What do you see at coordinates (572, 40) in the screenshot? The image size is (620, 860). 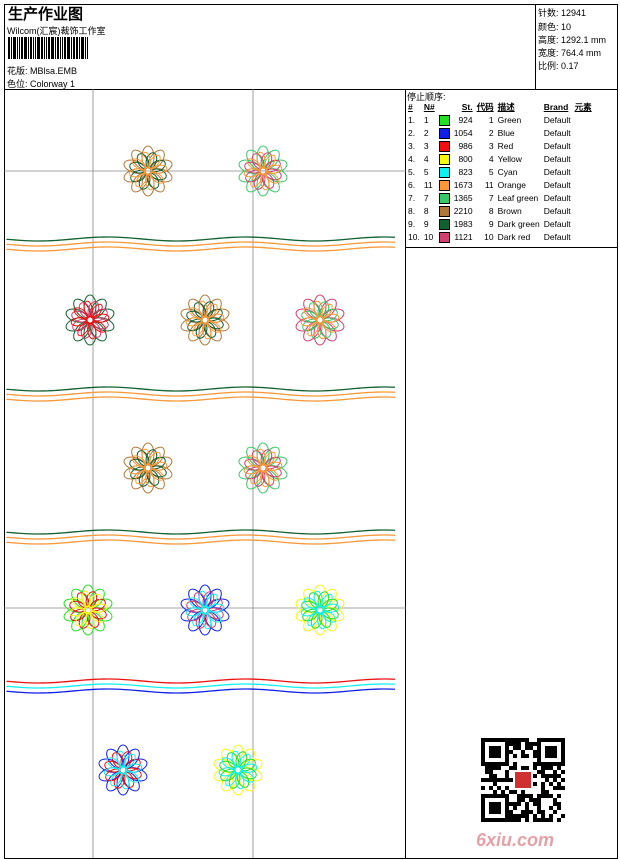 I see `height: 高度: 1292.1 mm` at bounding box center [572, 40].